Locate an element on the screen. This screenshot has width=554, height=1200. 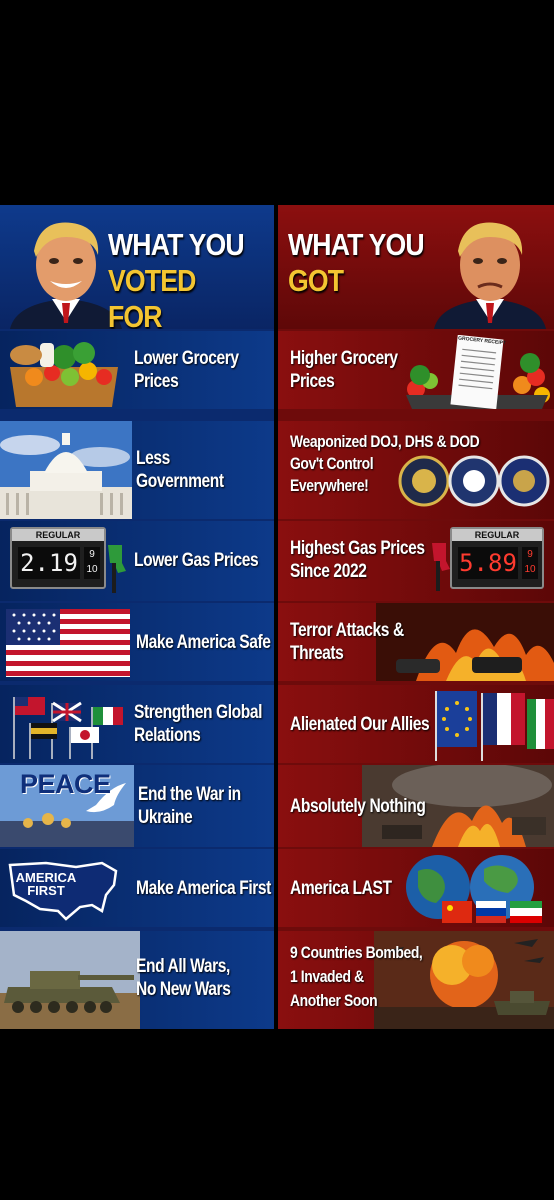
header-right-line1: WHAT YOU is located at coordinates (356, 244).